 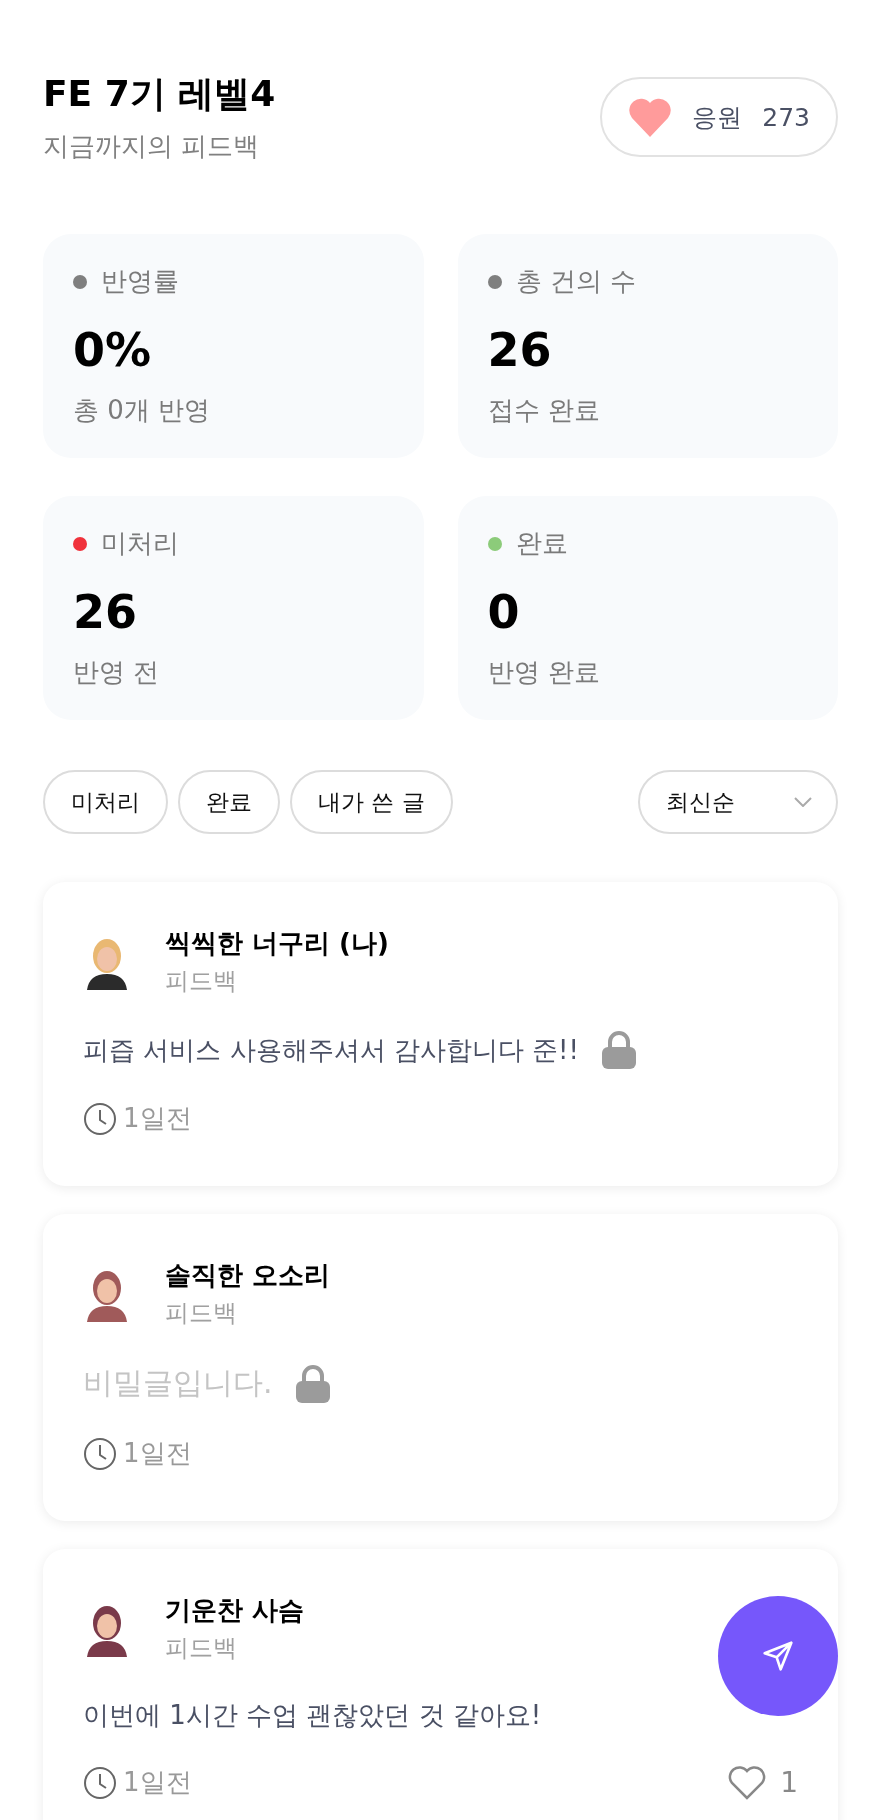 What do you see at coordinates (105, 802) in the screenshot?
I see `filter-chip: 미처리` at bounding box center [105, 802].